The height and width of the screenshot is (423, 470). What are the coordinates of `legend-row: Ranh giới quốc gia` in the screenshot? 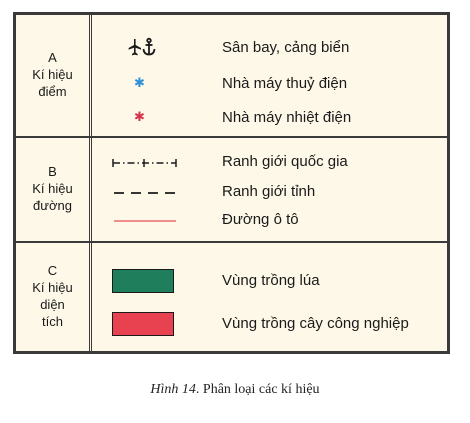 It's located at (269, 162).